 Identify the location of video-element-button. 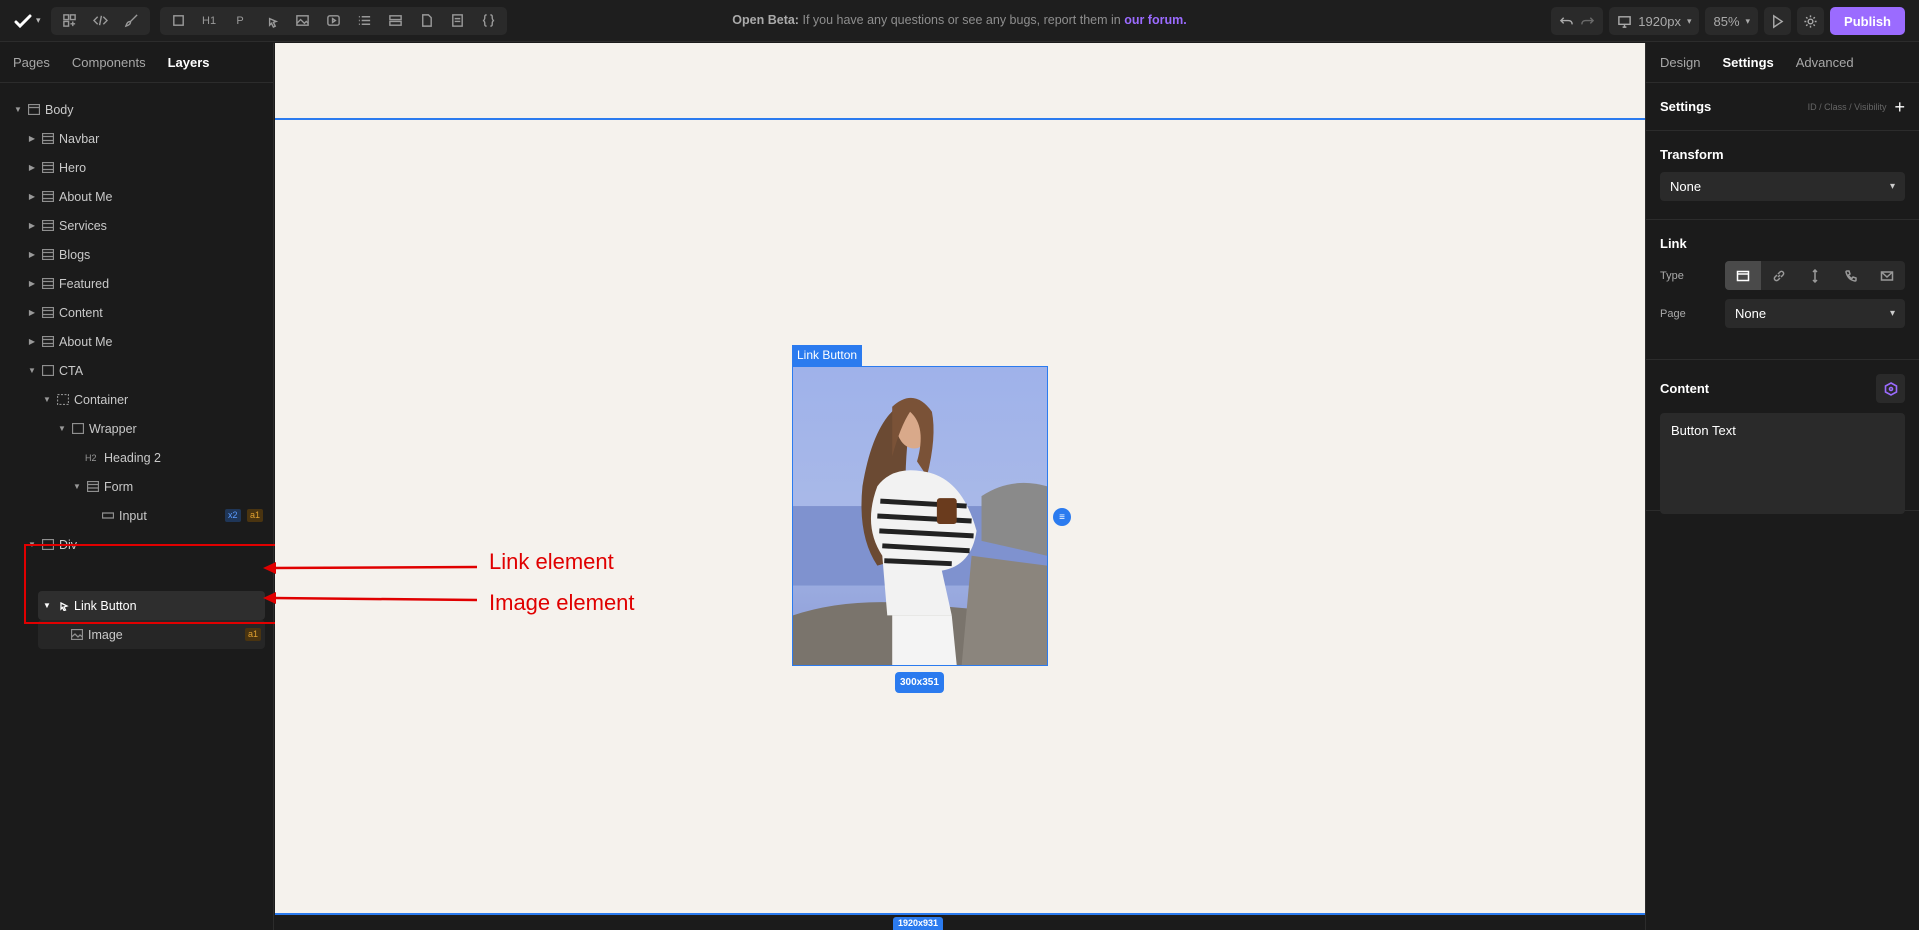
(333, 21).